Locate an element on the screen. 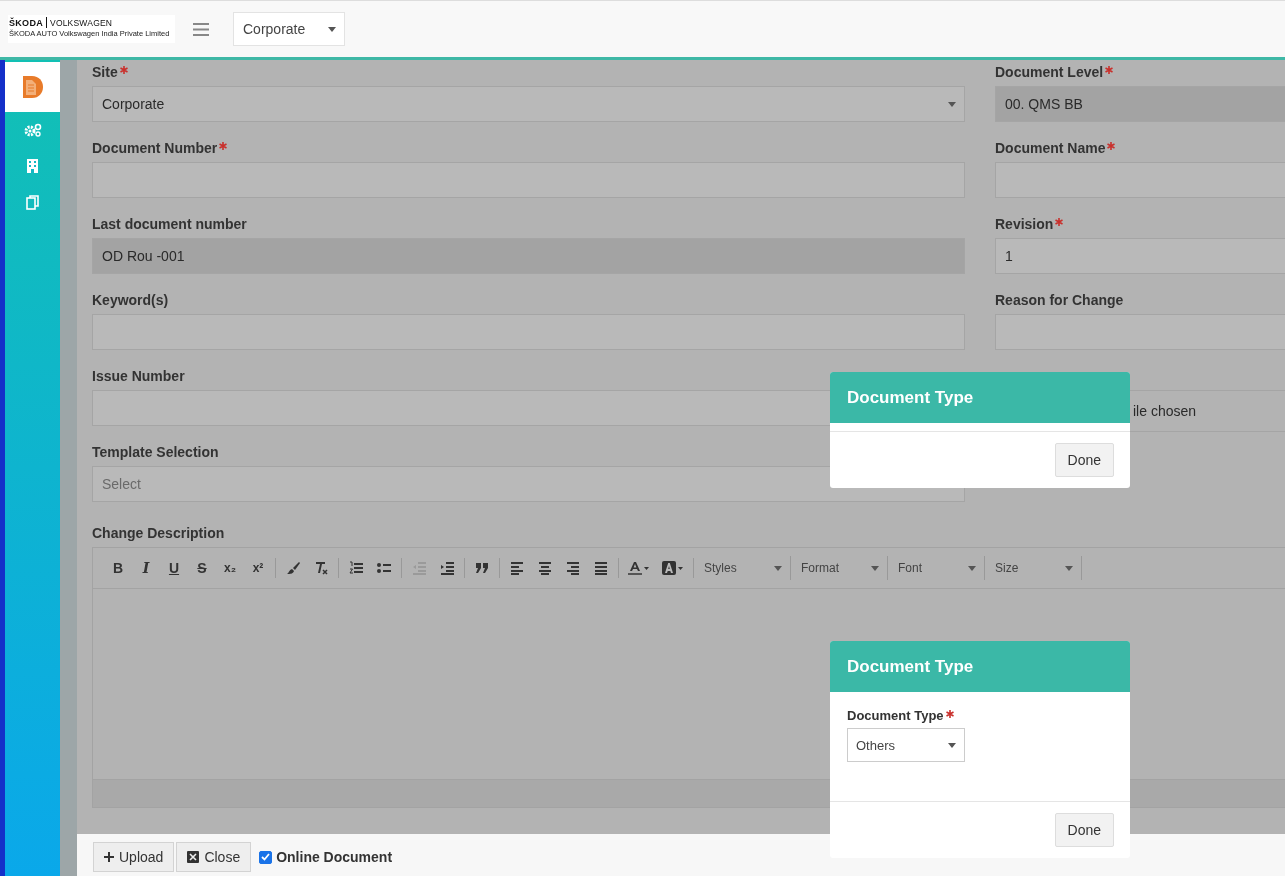 Image resolution: width=1285 pixels, height=876 pixels. strike-button: S is located at coordinates (202, 568).